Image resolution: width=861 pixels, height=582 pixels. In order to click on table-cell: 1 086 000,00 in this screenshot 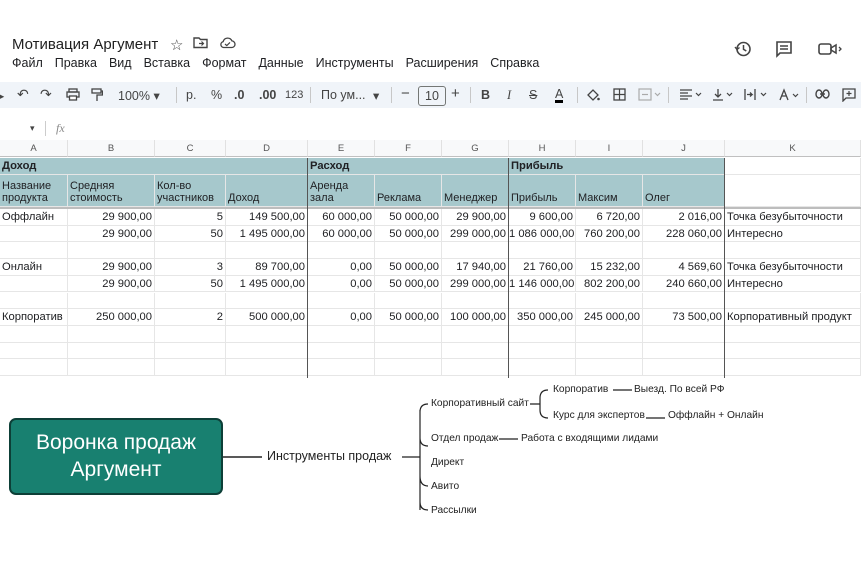, I will do `click(542, 234)`.